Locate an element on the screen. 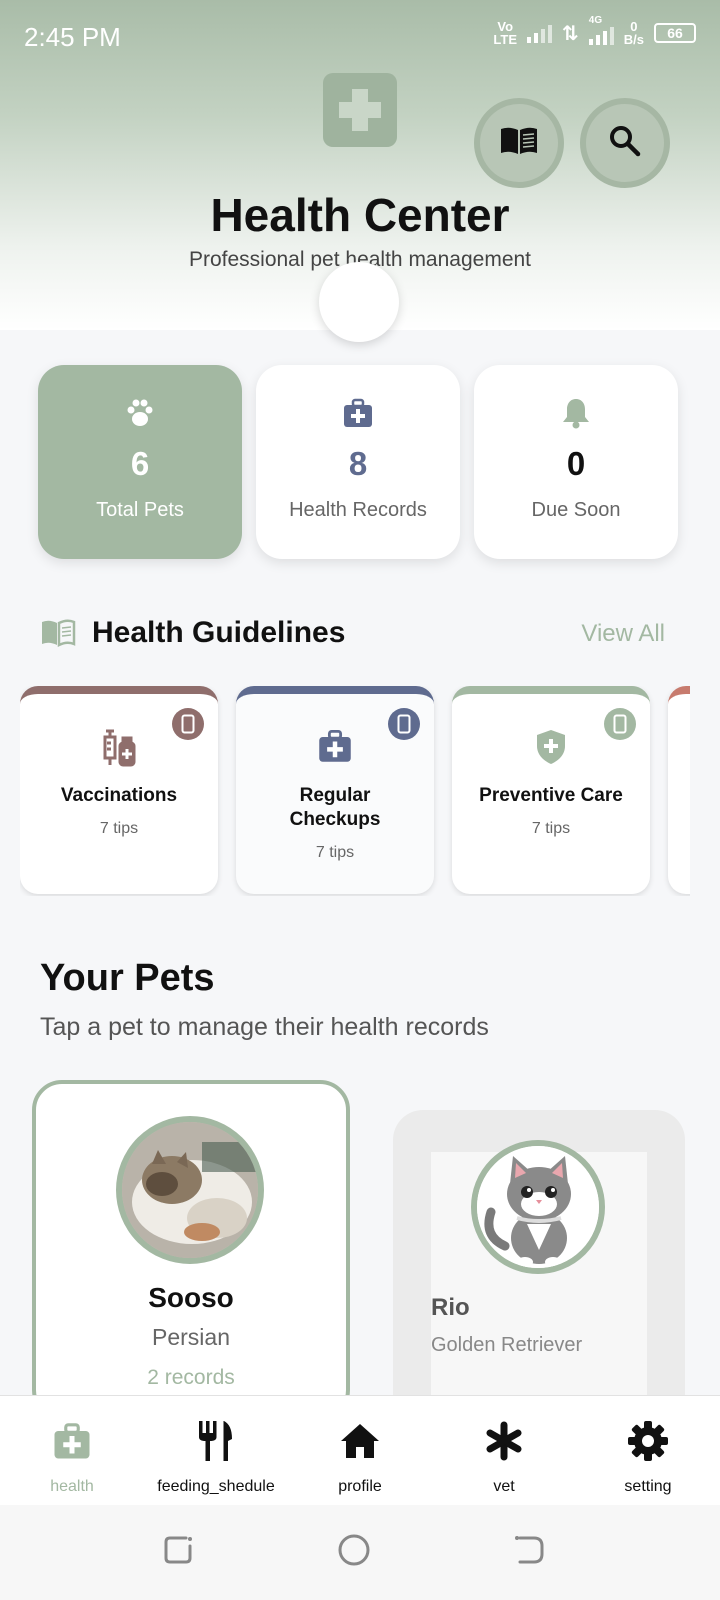 The width and height of the screenshot is (720, 1600). signal-2-icon is located at coordinates (601, 35).